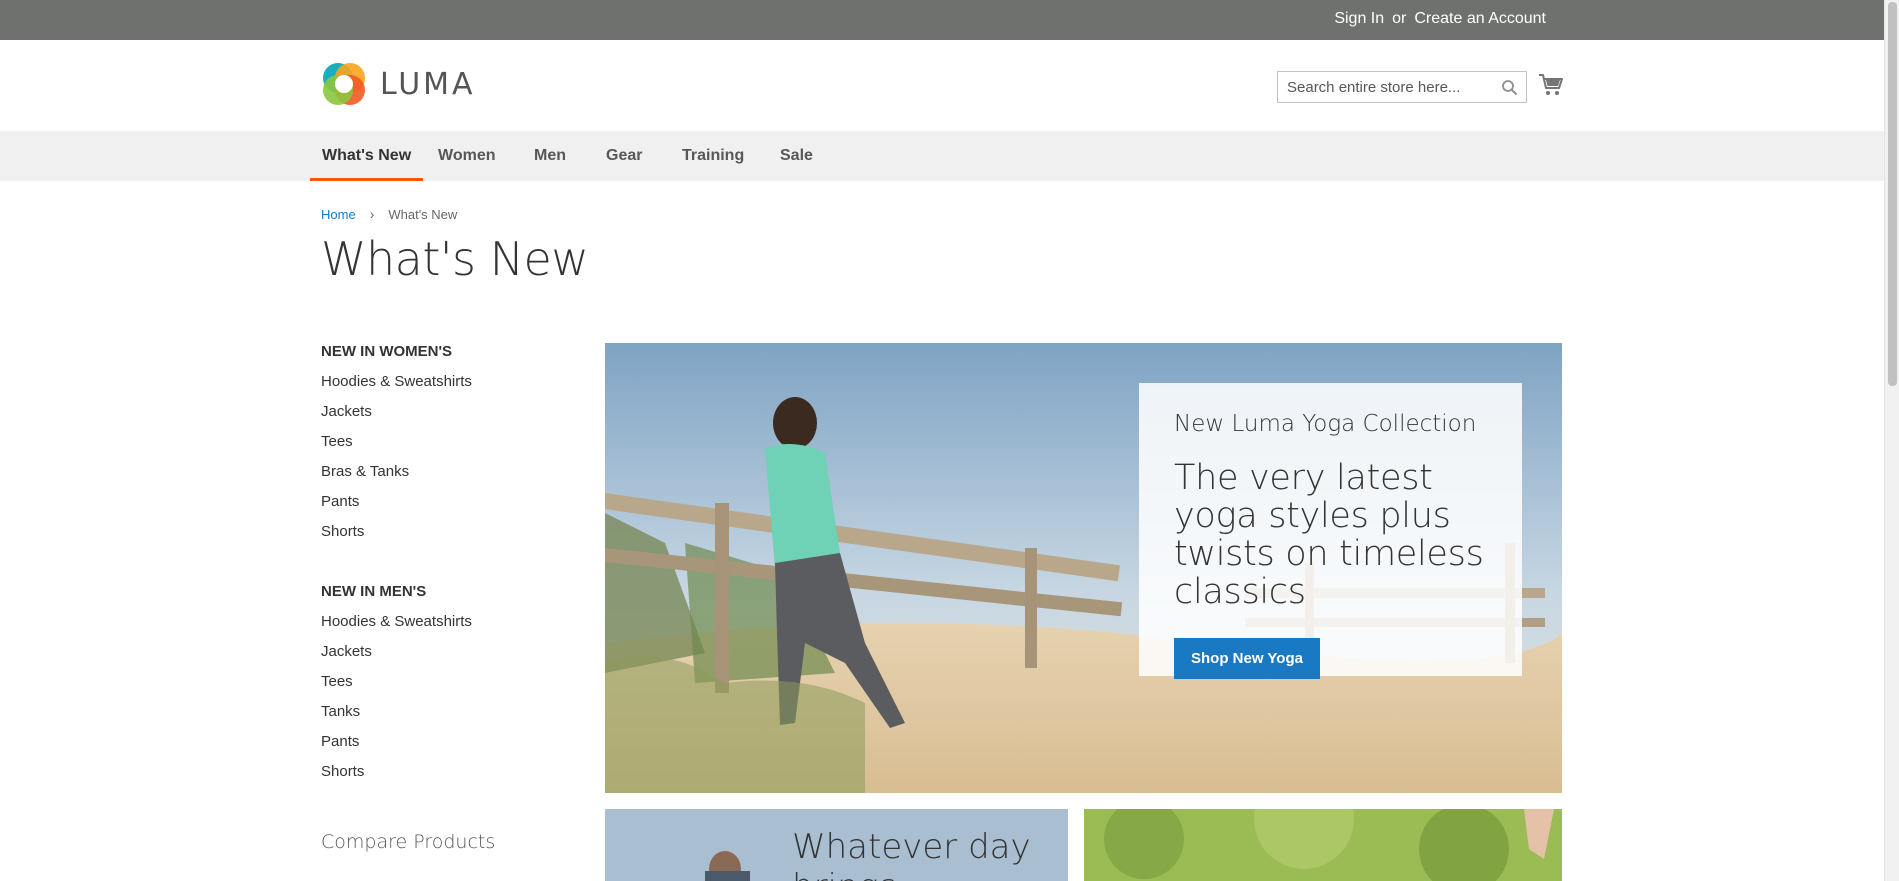 This screenshot has height=881, width=1899. I want to click on list-item: Bras & Tanks, so click(446, 475).